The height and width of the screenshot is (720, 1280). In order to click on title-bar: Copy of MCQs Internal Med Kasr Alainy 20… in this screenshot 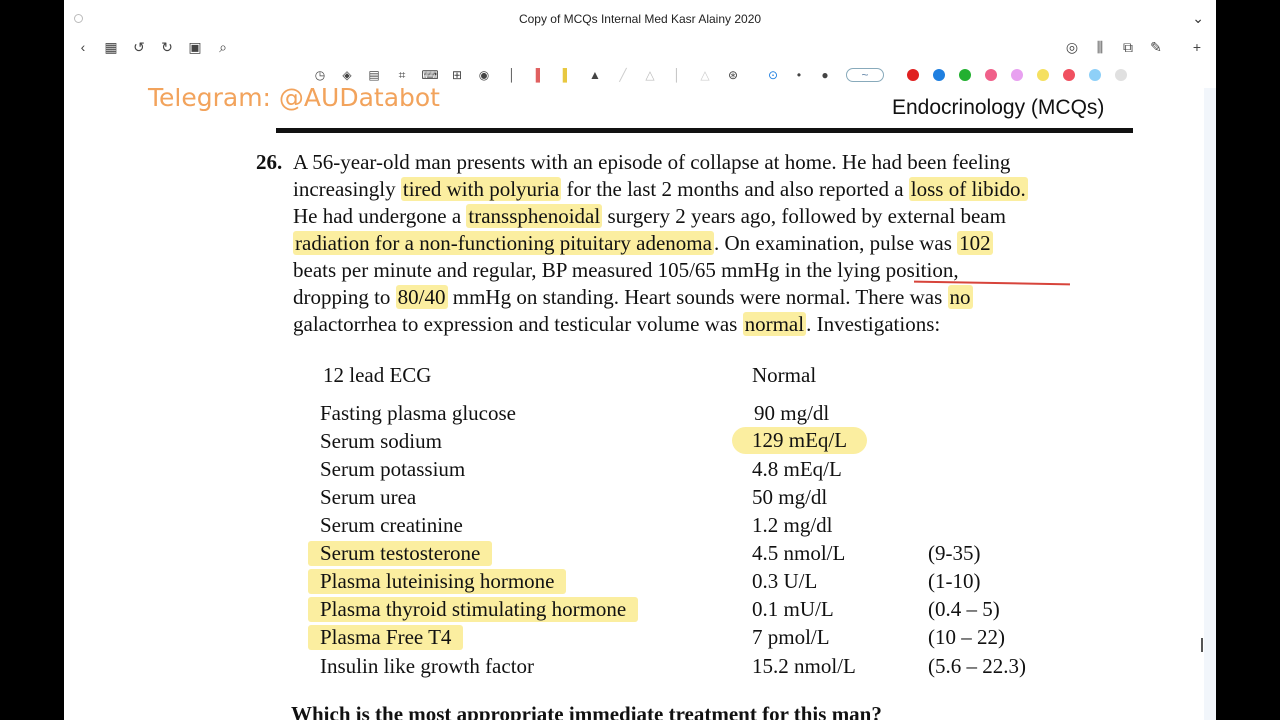, I will do `click(640, 18)`.